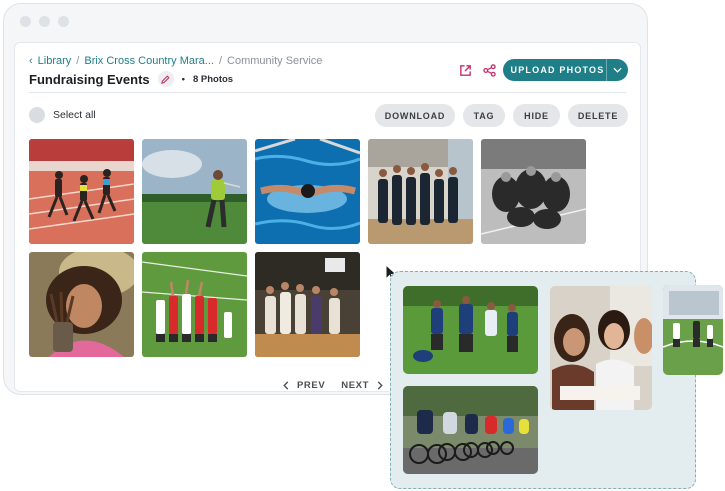 This screenshot has width=725, height=491. What do you see at coordinates (55, 61) in the screenshot?
I see `breadcrumb-library: Library` at bounding box center [55, 61].